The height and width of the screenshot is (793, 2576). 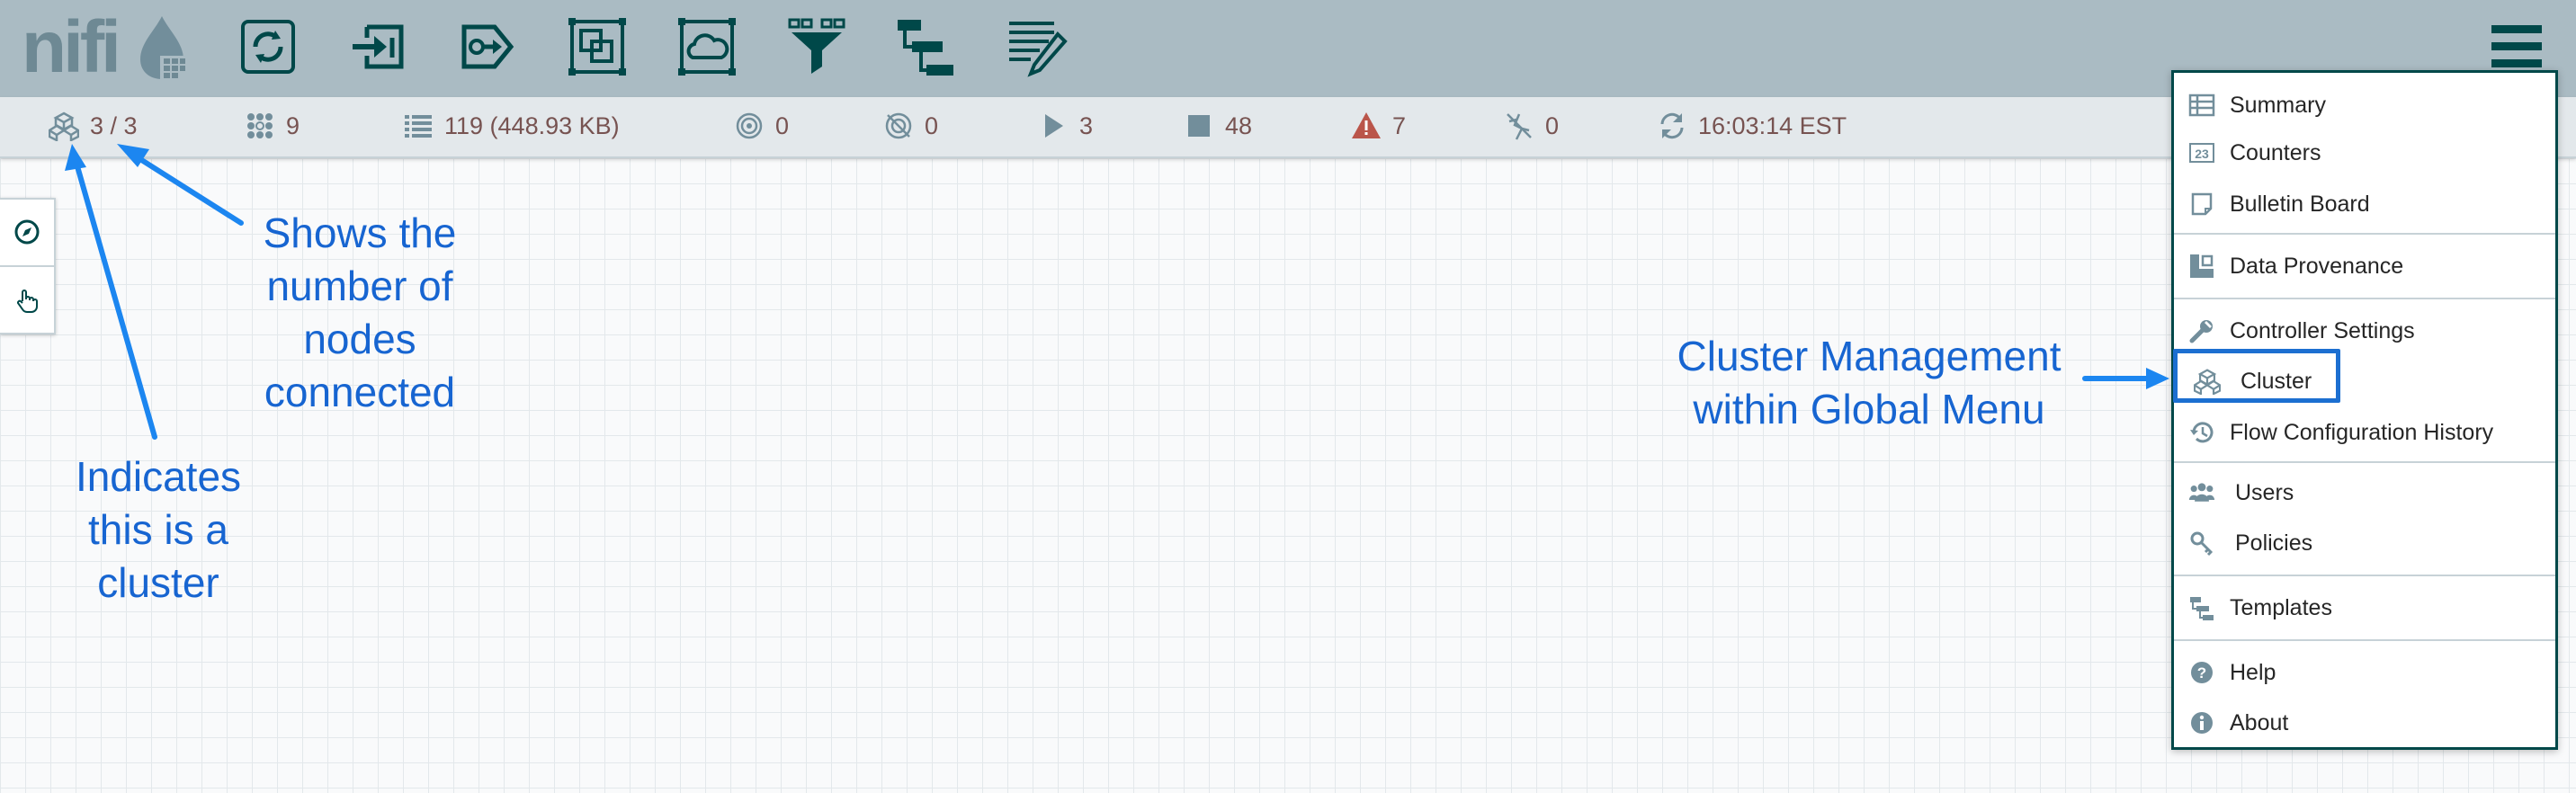 I want to click on stop-icon, so click(x=1199, y=126).